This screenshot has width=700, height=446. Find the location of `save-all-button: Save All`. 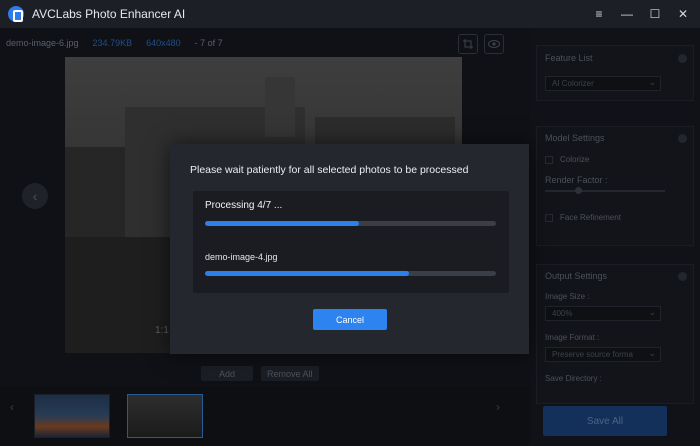

save-all-button: Save All is located at coordinates (605, 421).